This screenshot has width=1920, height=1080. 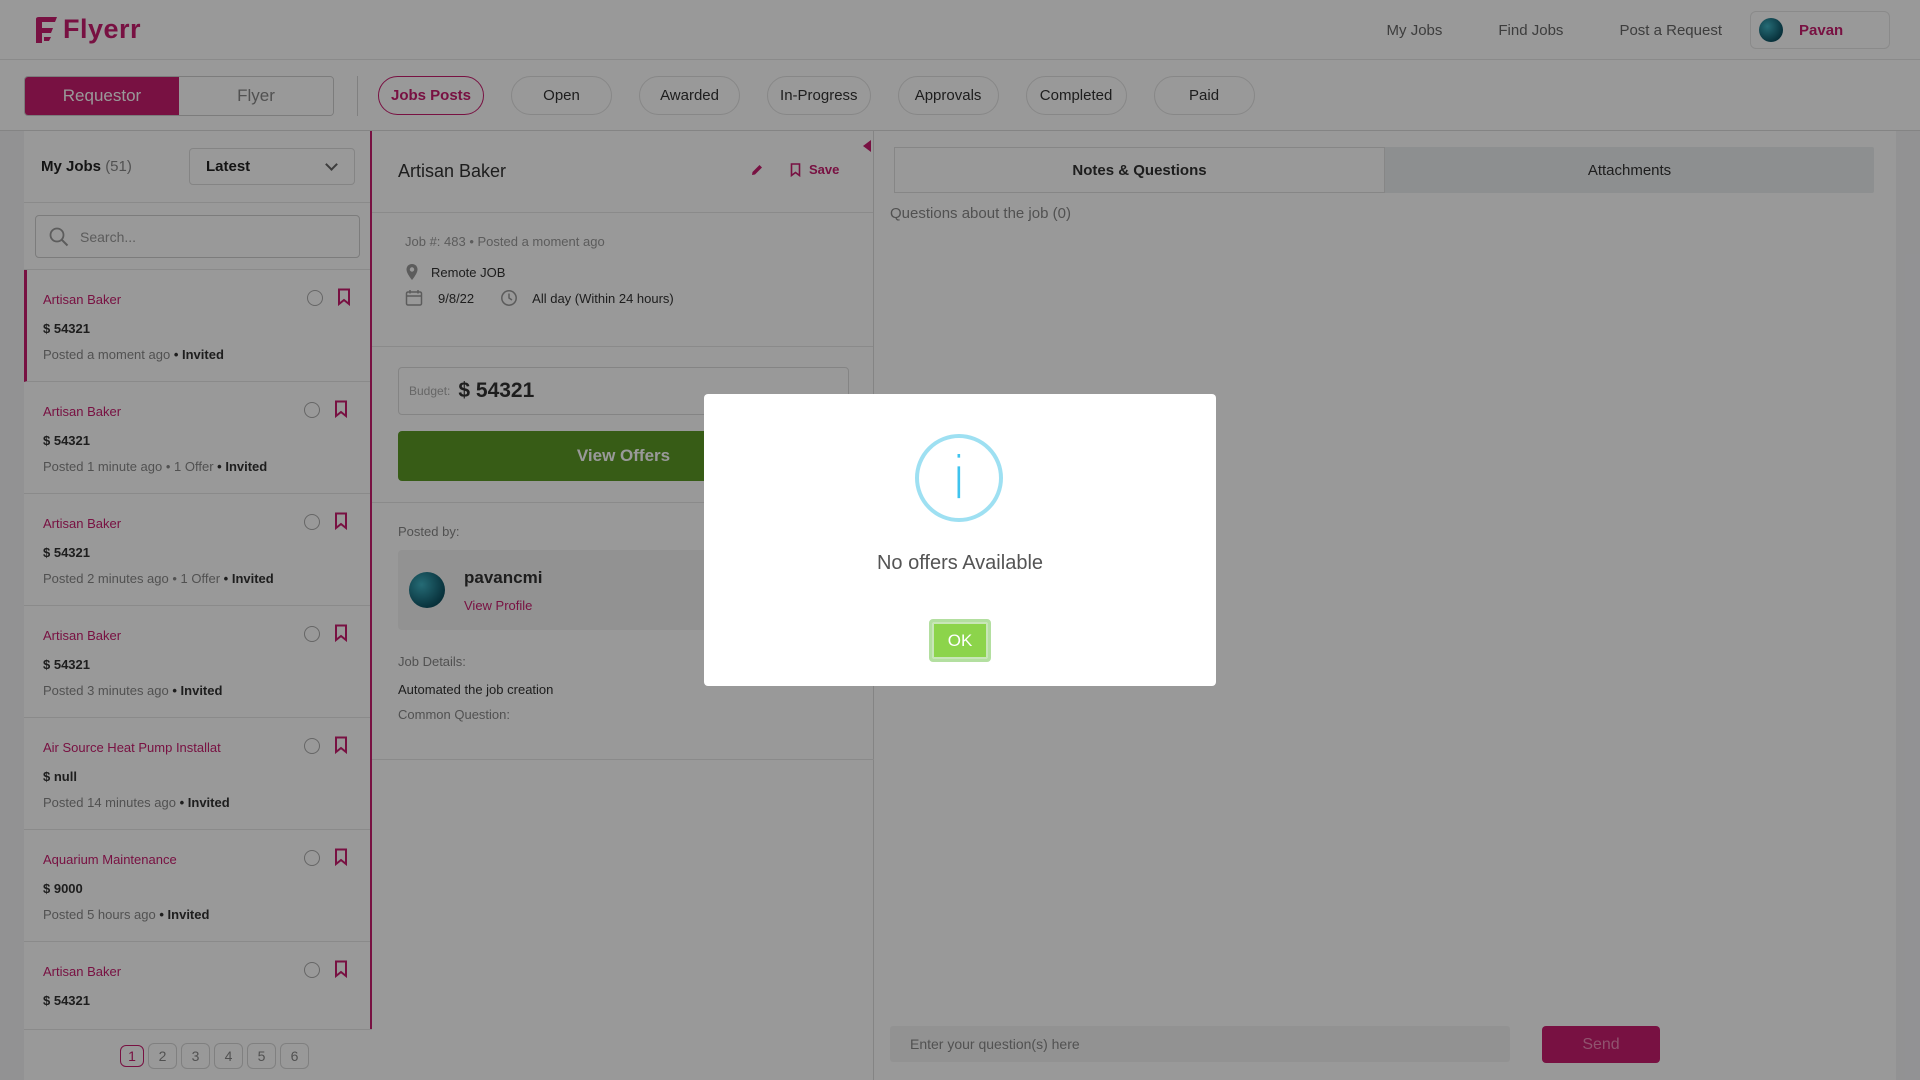 I want to click on ok-button: OK, so click(x=960, y=640).